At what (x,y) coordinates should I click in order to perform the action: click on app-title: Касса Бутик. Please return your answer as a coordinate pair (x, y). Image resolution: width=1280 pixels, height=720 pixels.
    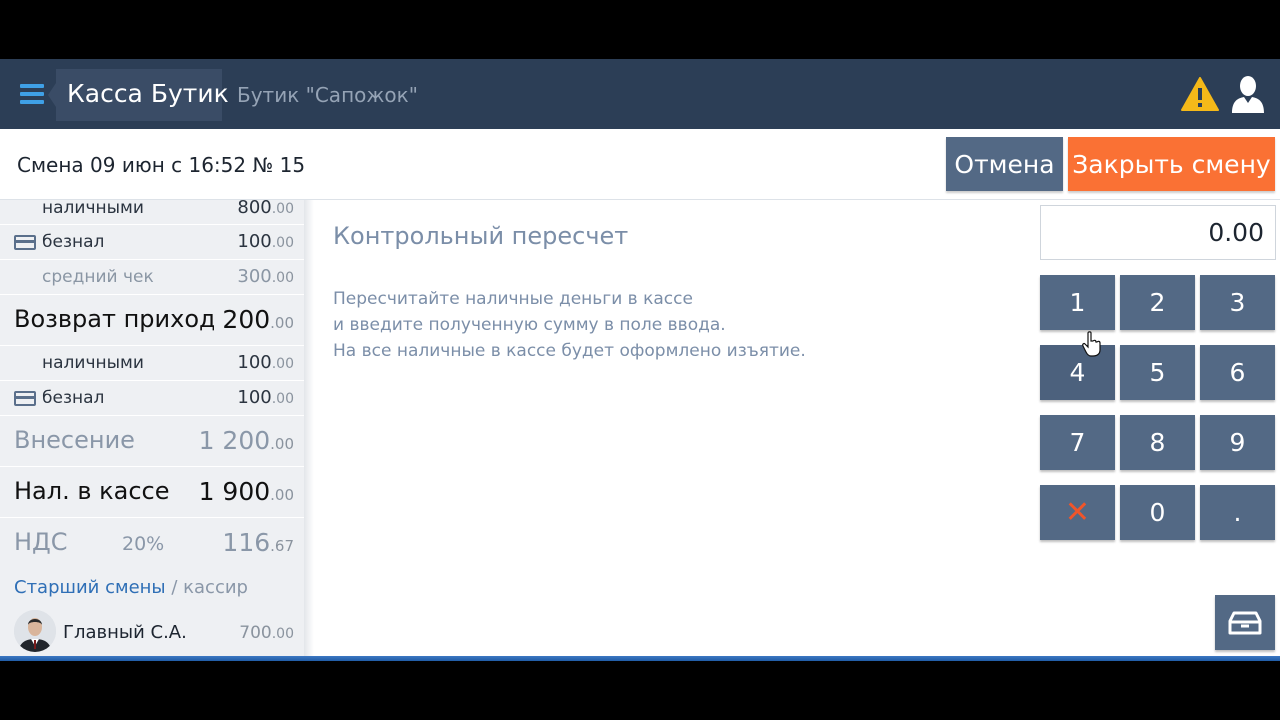
    Looking at the image, I should click on (148, 93).